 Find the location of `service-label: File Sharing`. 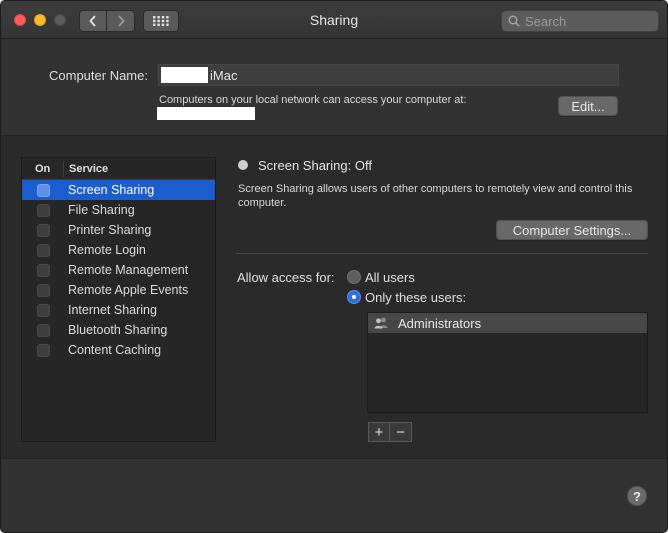

service-label: File Sharing is located at coordinates (101, 210).